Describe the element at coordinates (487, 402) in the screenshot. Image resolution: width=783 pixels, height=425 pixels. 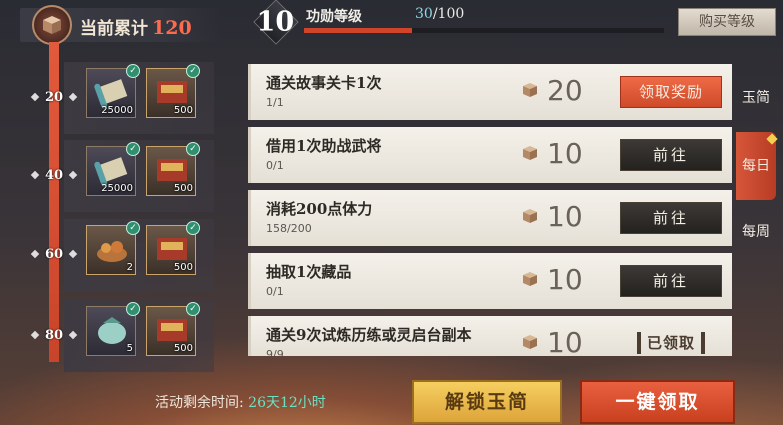
I see `unlock-jade-slip-button: 解锁玉简` at that location.